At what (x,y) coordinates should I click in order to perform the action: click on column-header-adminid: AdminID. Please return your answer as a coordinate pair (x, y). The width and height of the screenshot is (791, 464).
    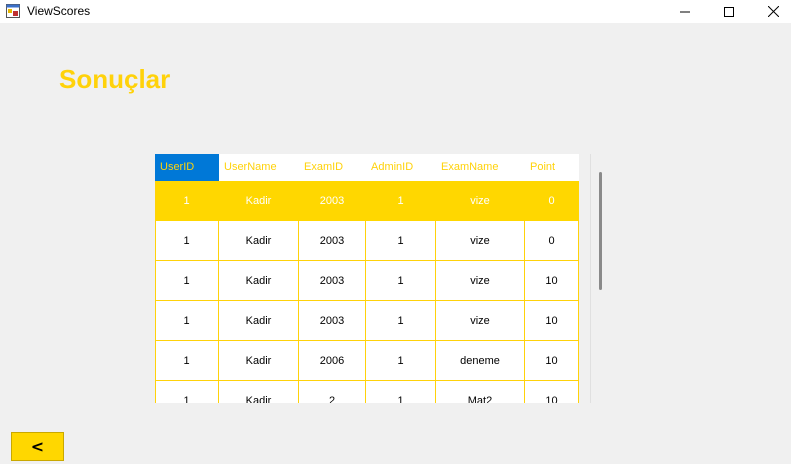
    Looking at the image, I should click on (401, 167).